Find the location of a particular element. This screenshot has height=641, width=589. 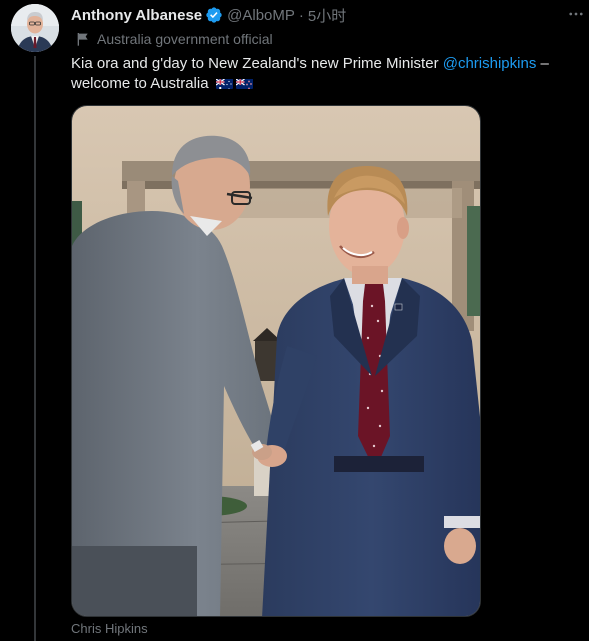

more-horizontal-icon is located at coordinates (576, 14).